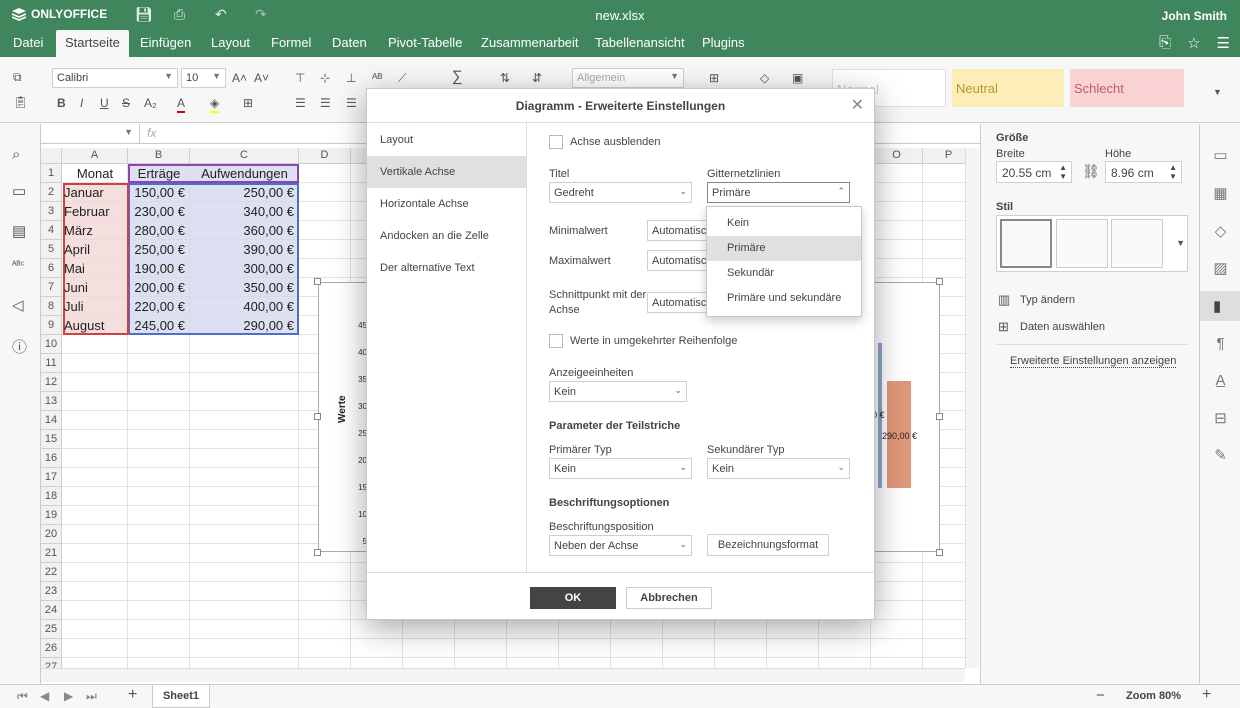 This screenshot has height=708, width=1240. Describe the element at coordinates (1220, 155) in the screenshot. I see `cell-settings-icon: ▭` at that location.